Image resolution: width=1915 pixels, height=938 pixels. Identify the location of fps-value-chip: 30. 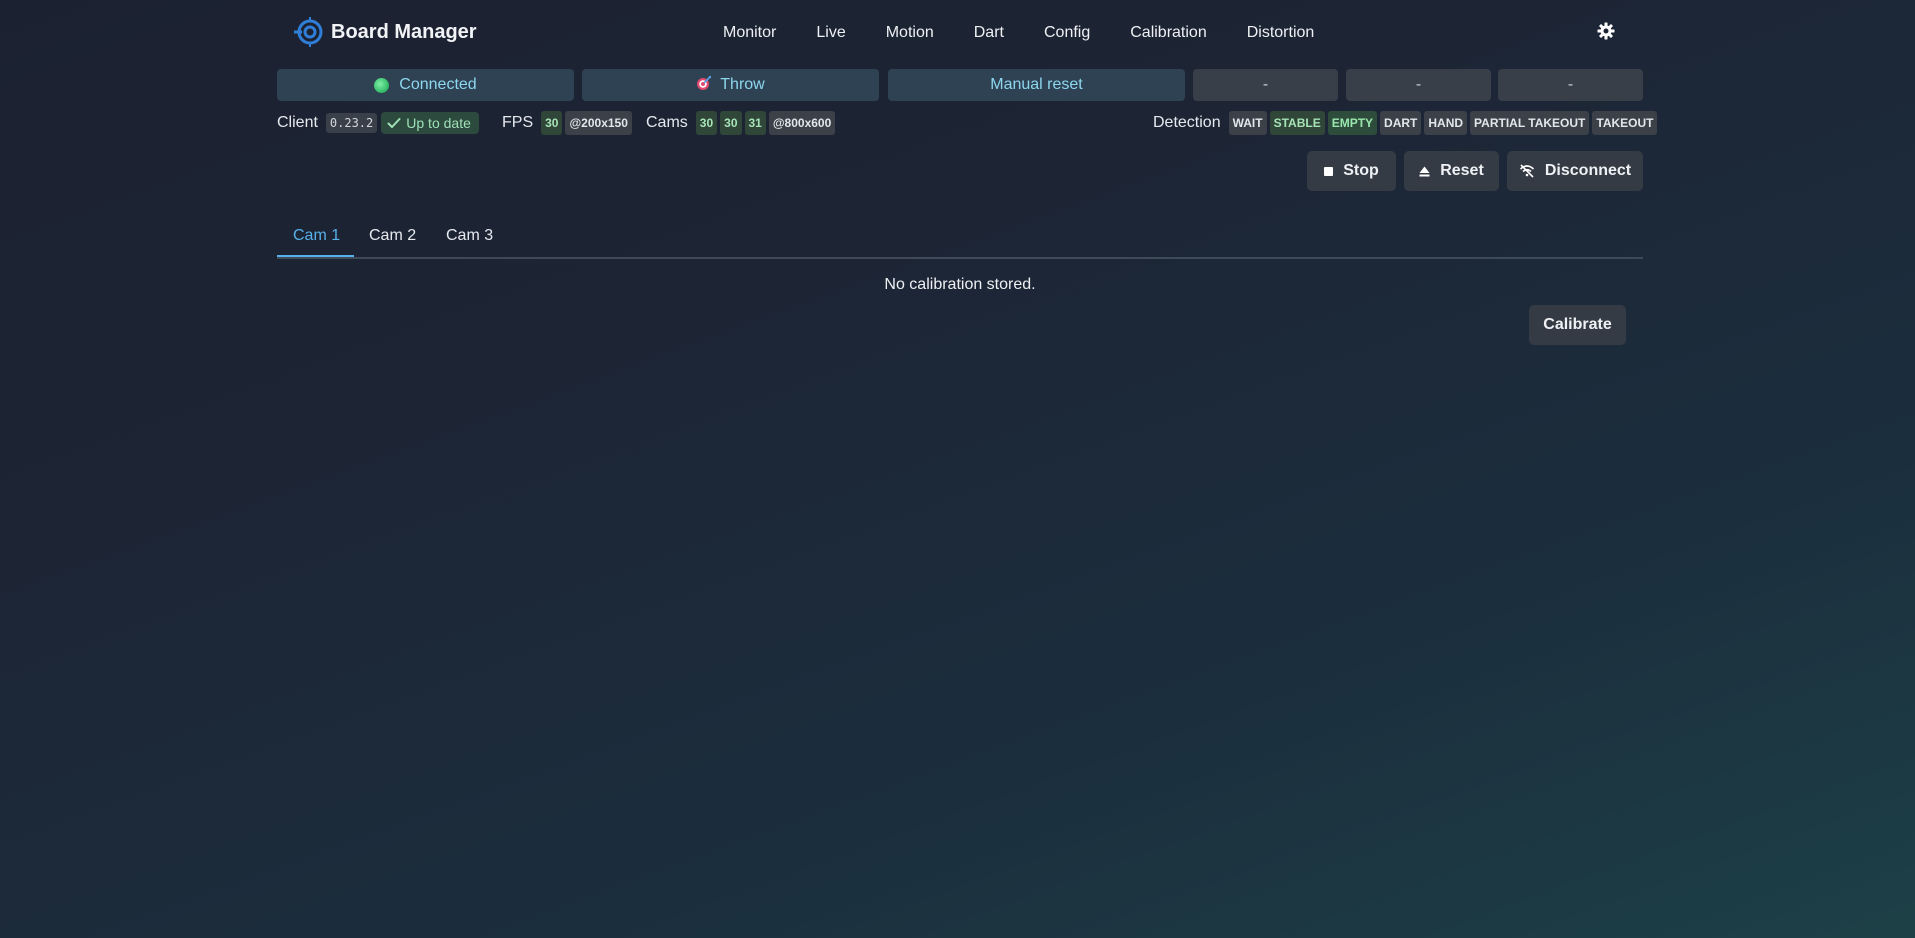
(552, 123).